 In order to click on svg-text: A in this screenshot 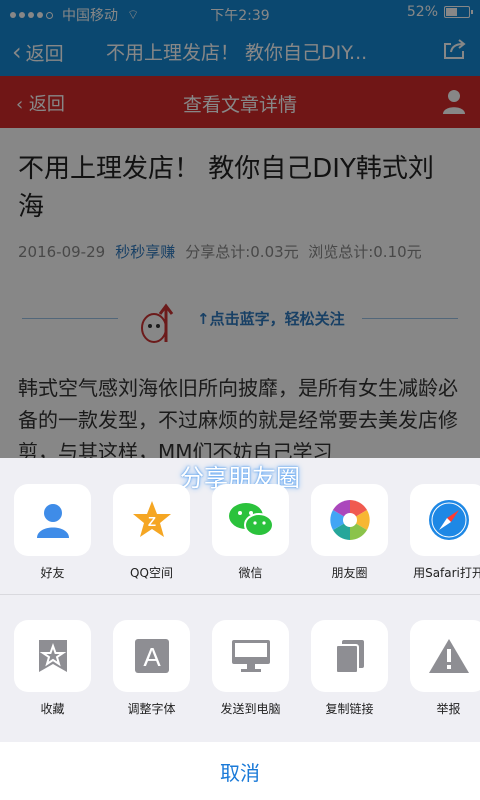, I will do `click(152, 657)`.